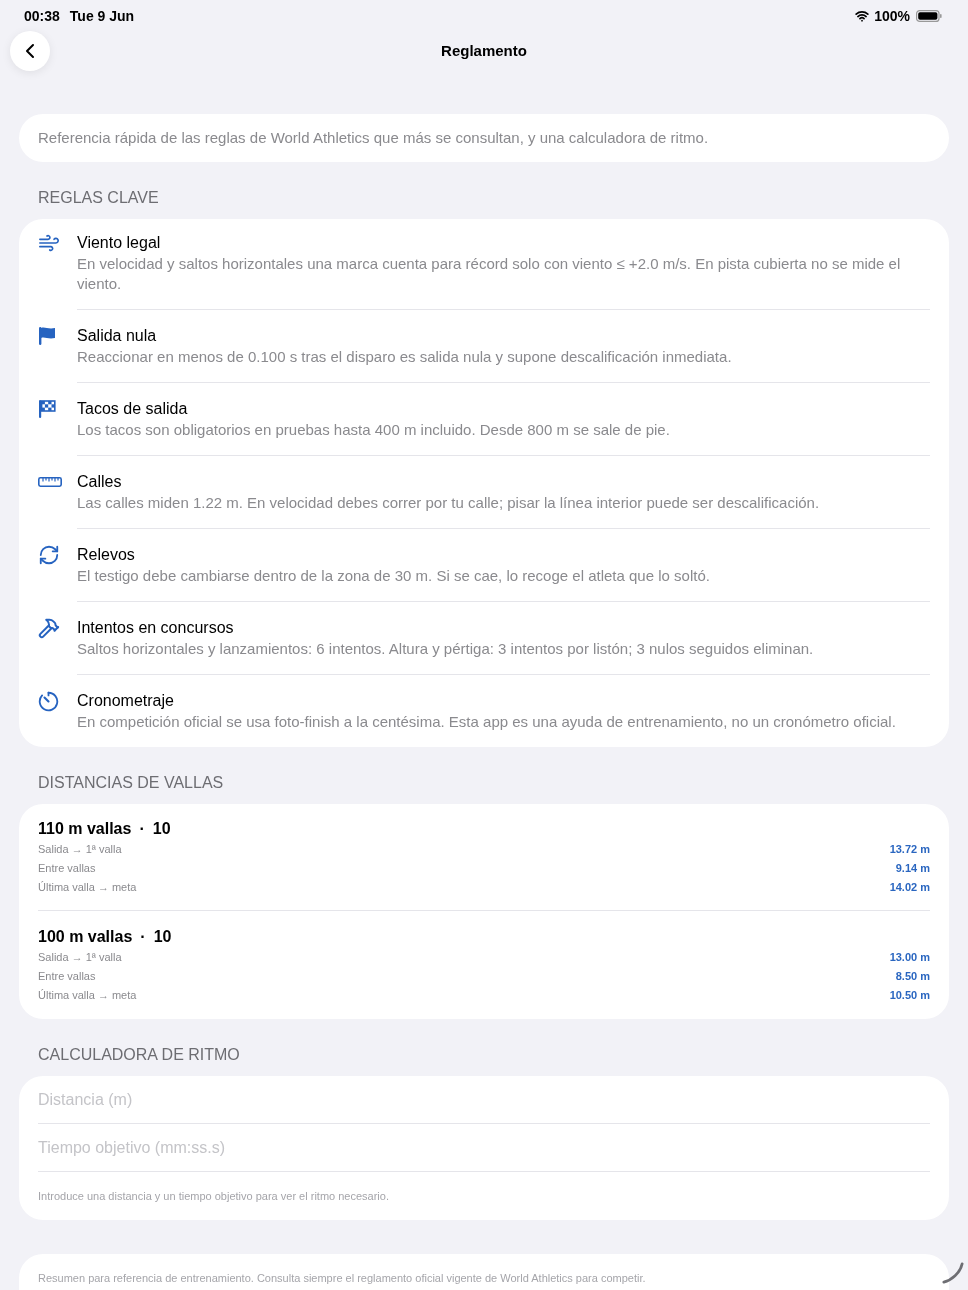 The image size is (968, 1290). What do you see at coordinates (892, 15) in the screenshot?
I see `battery-percentage: 100%` at bounding box center [892, 15].